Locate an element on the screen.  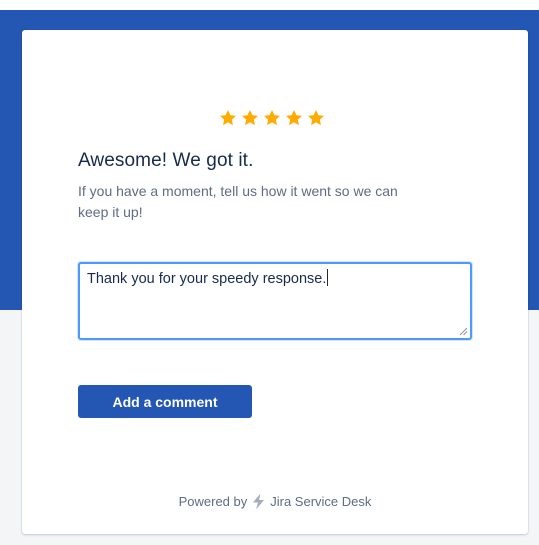
comment-text: Thank you for your speedy response. is located at coordinates (207, 279).